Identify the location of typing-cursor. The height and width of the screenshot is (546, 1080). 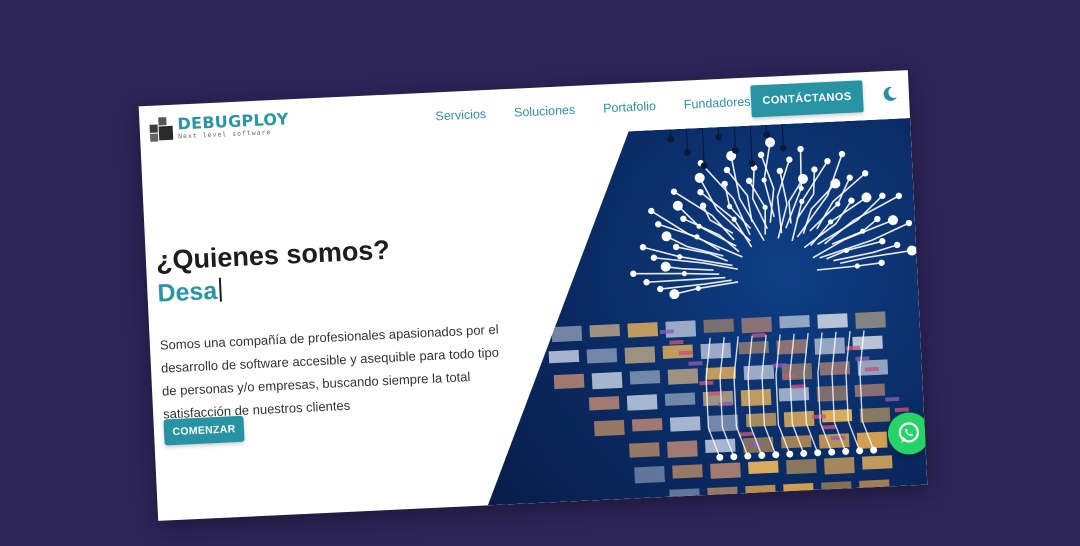
(220, 289).